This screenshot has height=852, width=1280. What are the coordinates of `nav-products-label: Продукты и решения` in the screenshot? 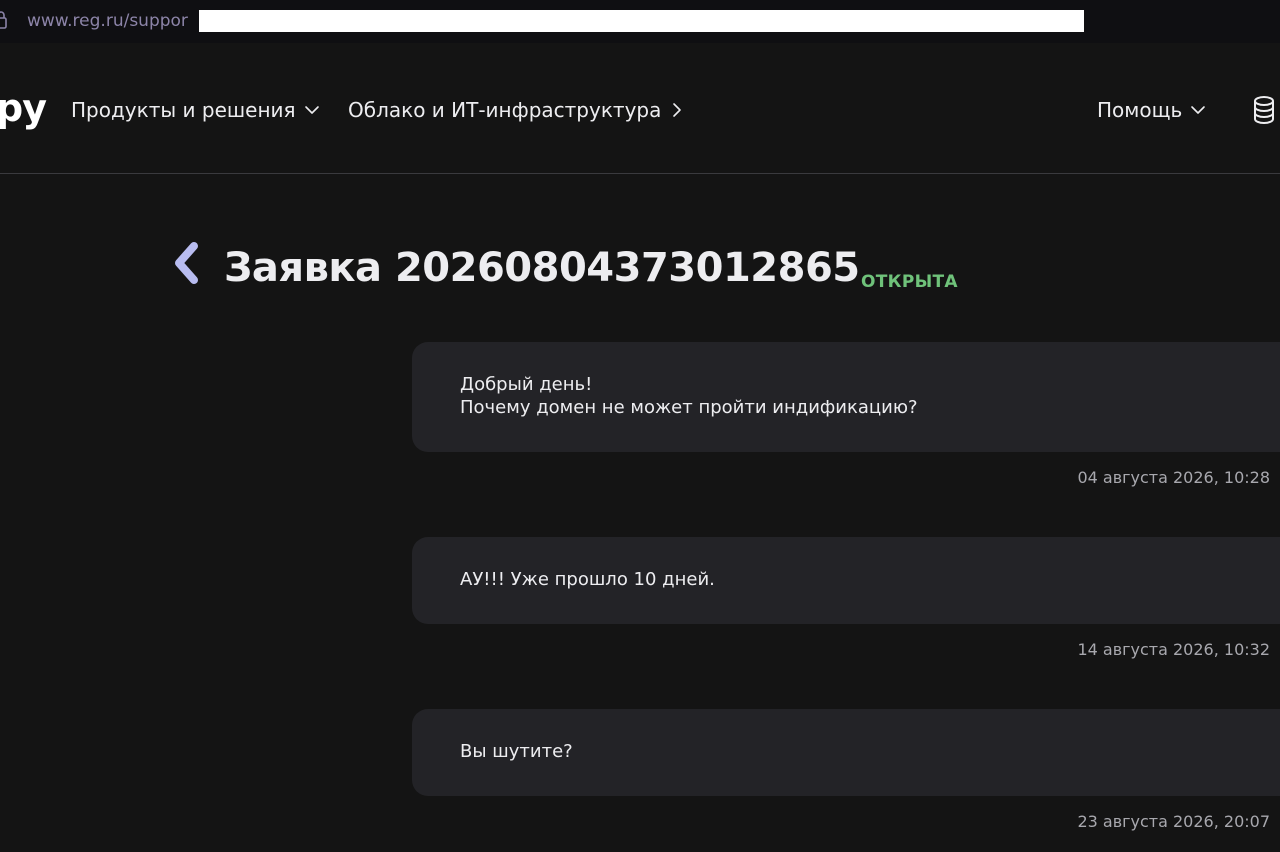 It's located at (183, 110).